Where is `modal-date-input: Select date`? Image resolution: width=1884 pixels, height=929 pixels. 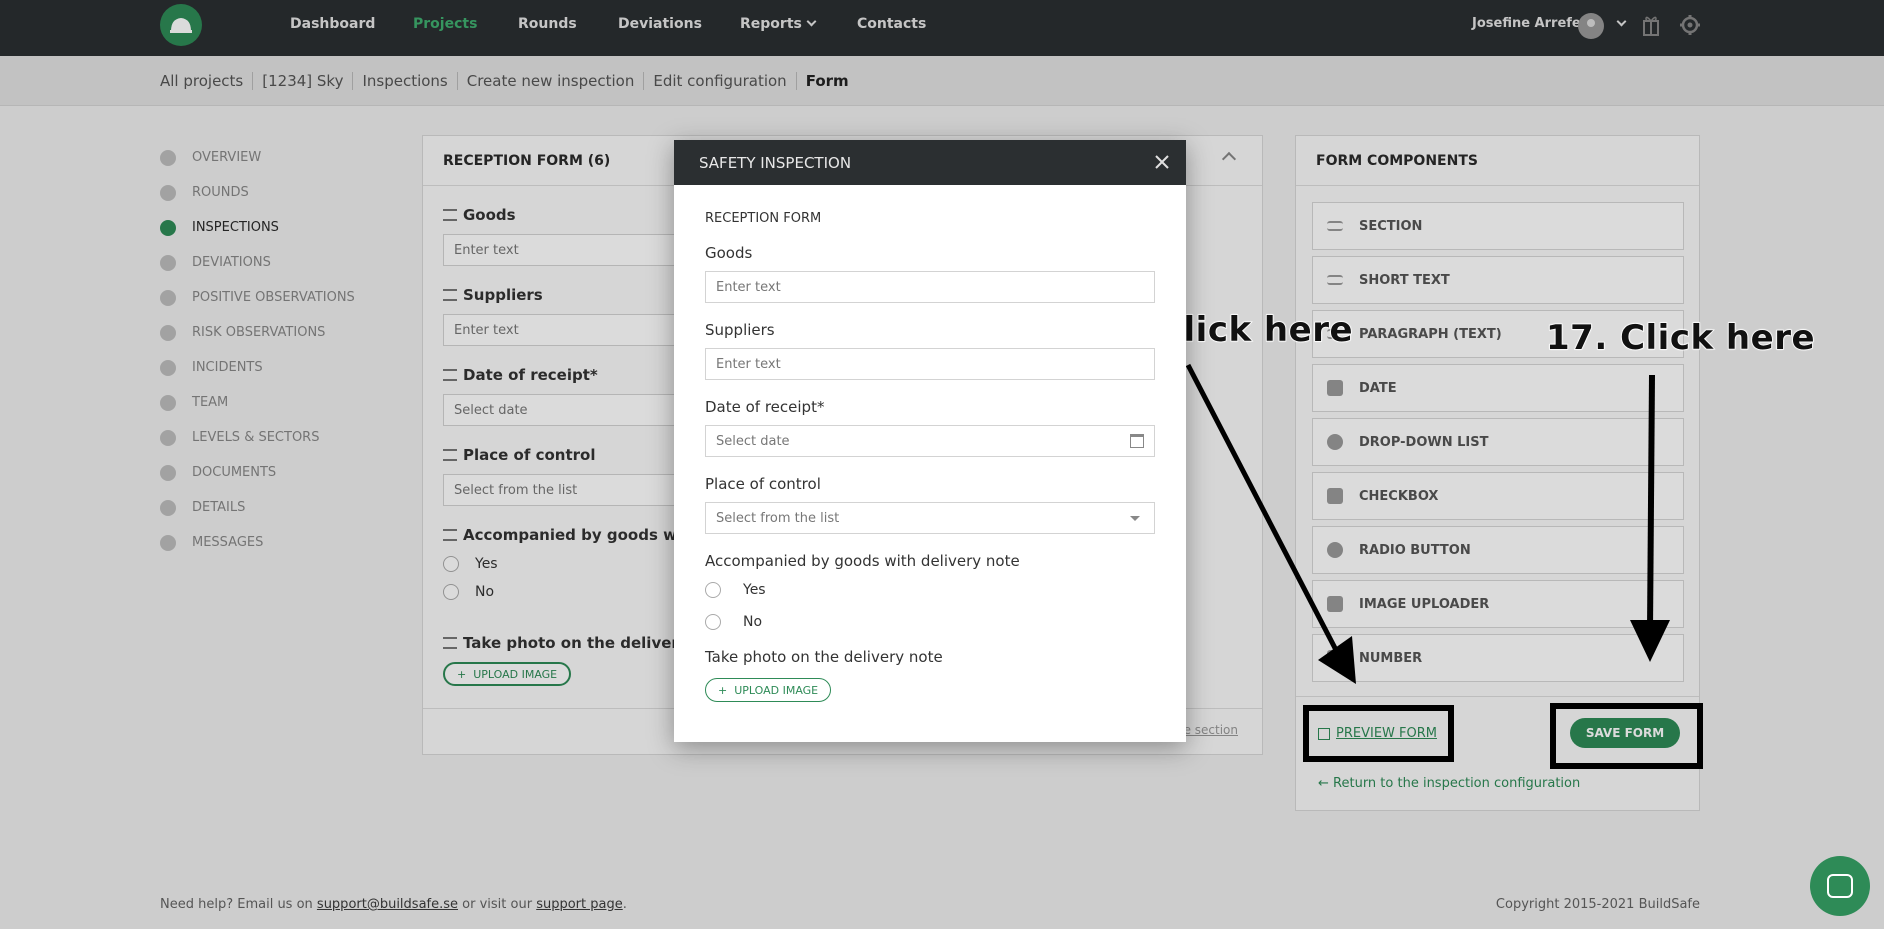 modal-date-input: Select date is located at coordinates (930, 441).